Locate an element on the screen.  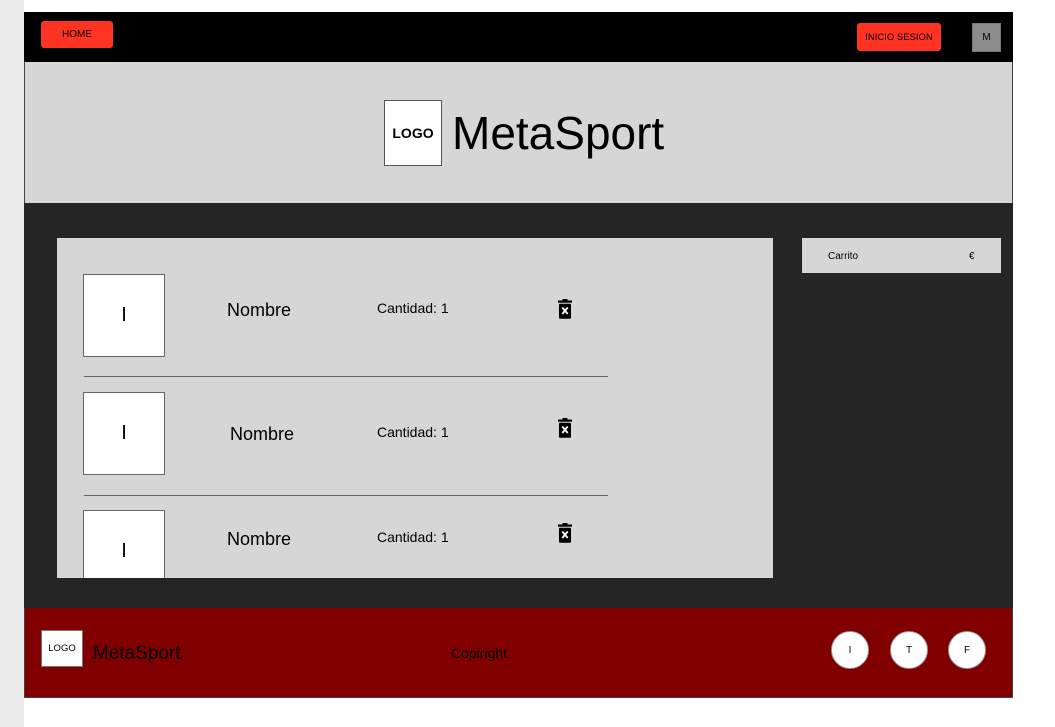
social-twitter-button: T is located at coordinates (909, 650).